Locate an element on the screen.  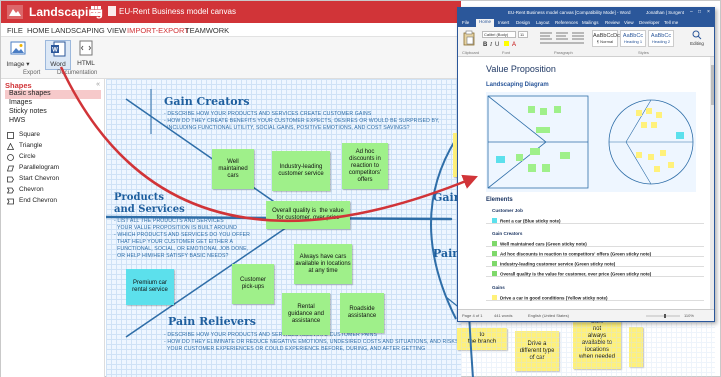
word-tab-design: Design is located at coordinates (523, 22).